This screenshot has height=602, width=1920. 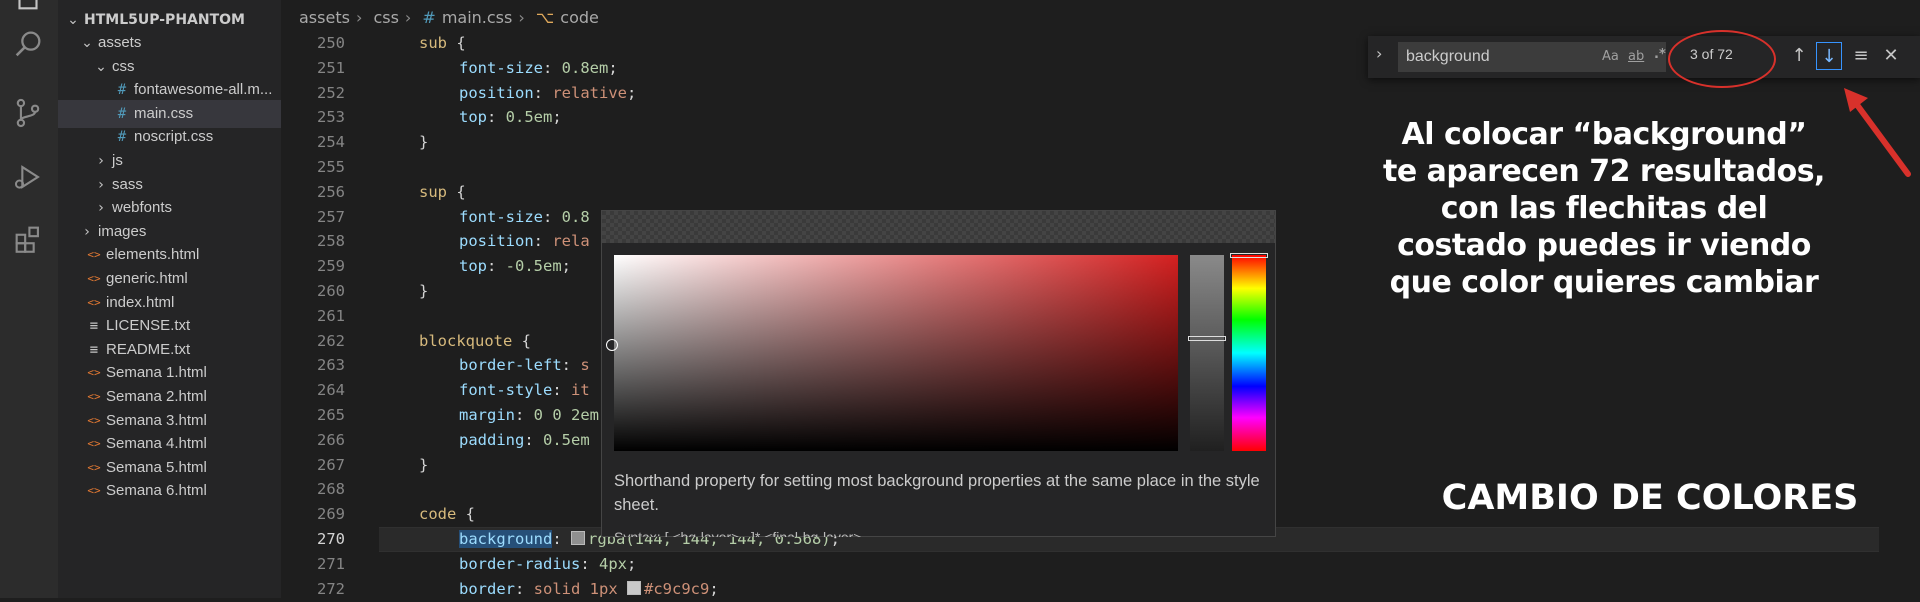 I want to click on breadcrumb: assets › css › # main.css › ⌥ code, so click(x=452, y=20).